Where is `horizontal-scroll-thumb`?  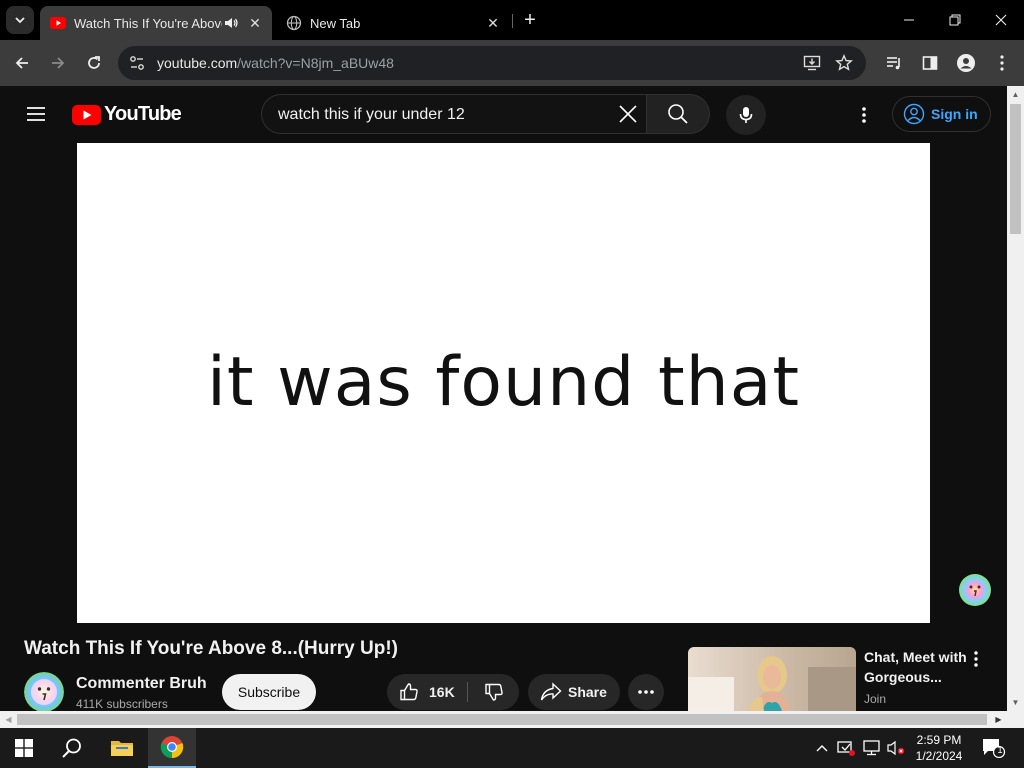 horizontal-scroll-thumb is located at coordinates (502, 719).